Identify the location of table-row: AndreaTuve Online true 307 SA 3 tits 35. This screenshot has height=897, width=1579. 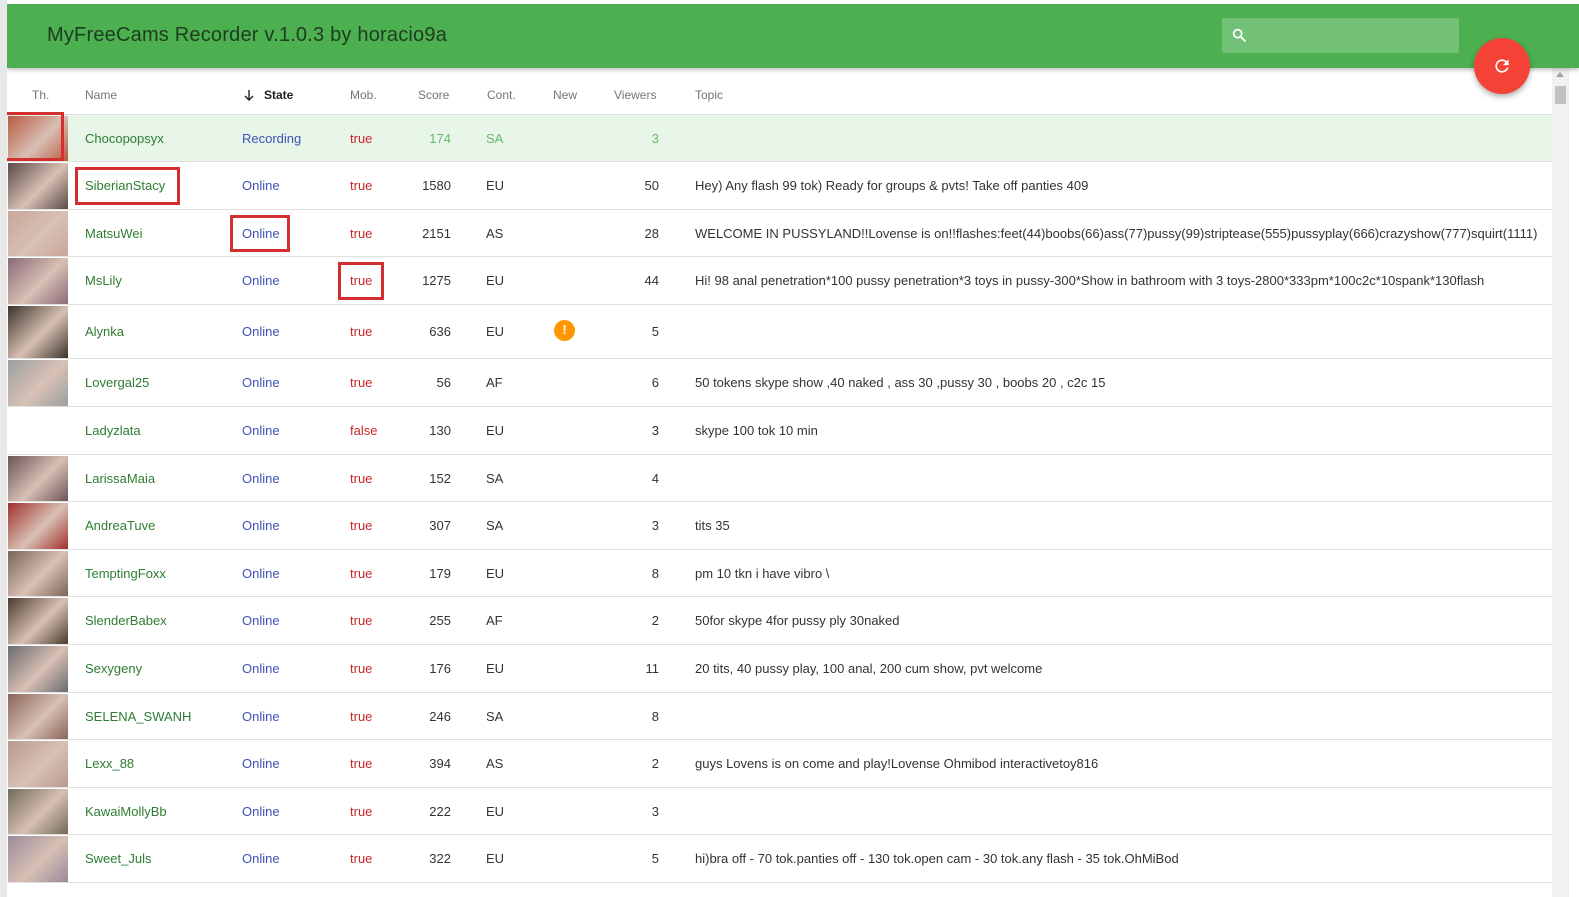
(779, 526).